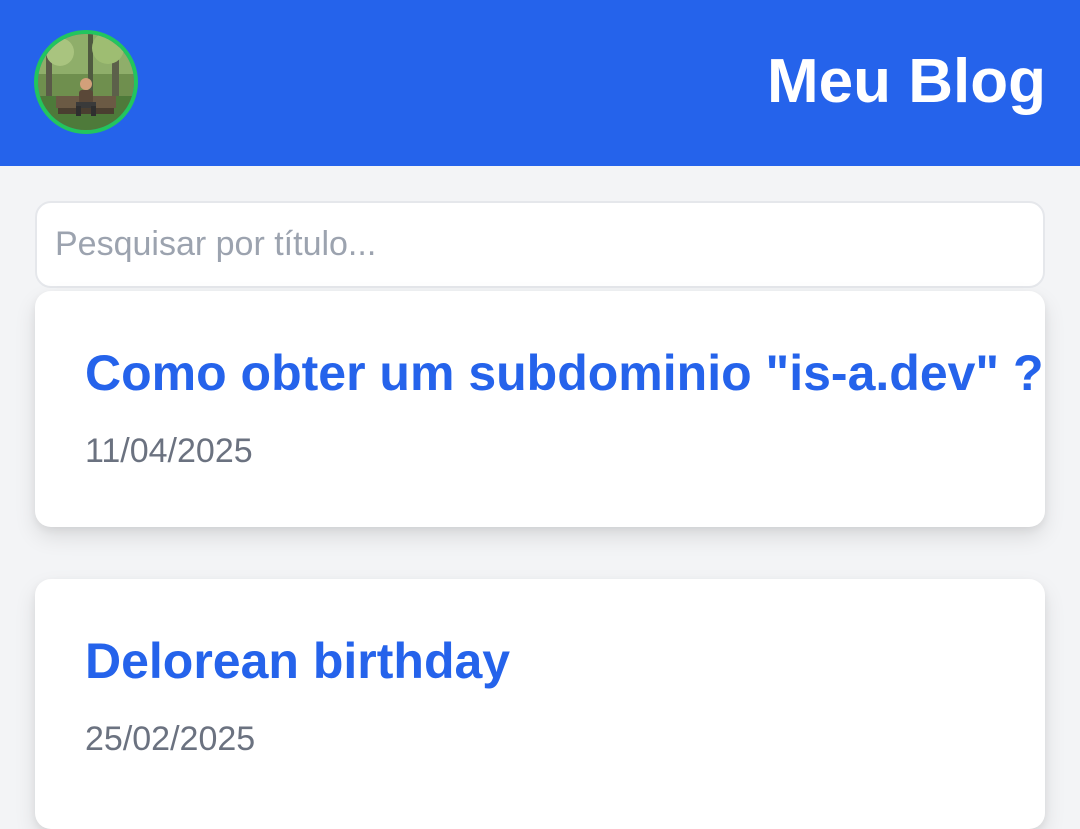  What do you see at coordinates (564, 373) in the screenshot?
I see `post-title-link: Como obter um subdominio "is-a.dev" ?` at bounding box center [564, 373].